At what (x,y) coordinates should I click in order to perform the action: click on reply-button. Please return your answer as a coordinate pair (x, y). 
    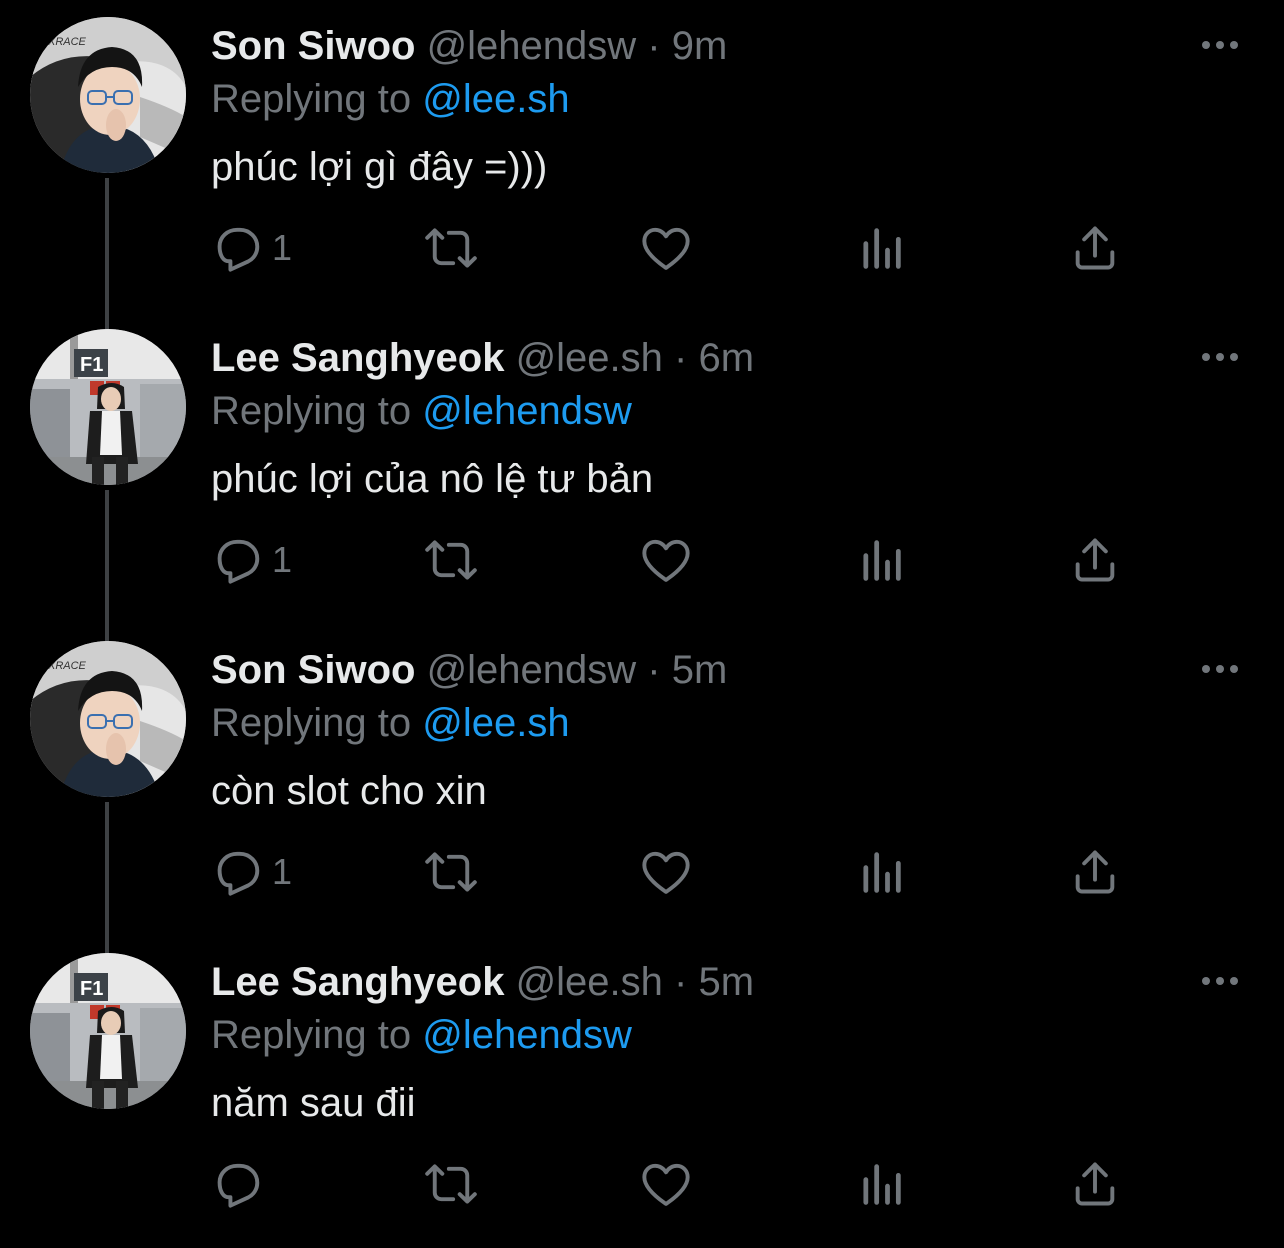
    Looking at the image, I should click on (242, 1184).